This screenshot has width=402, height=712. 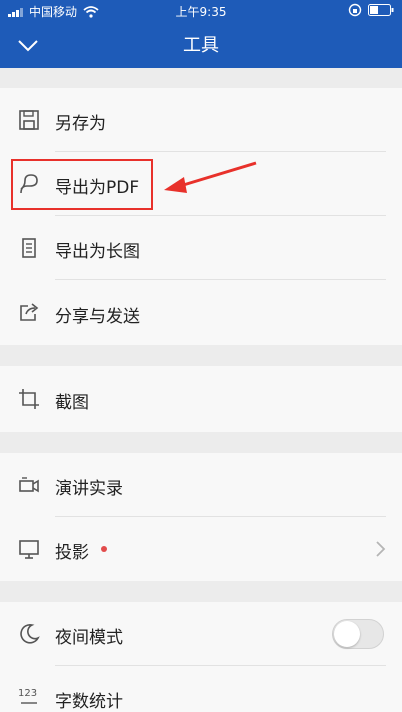 What do you see at coordinates (355, 10) in the screenshot?
I see `orientation-lock-icon` at bounding box center [355, 10].